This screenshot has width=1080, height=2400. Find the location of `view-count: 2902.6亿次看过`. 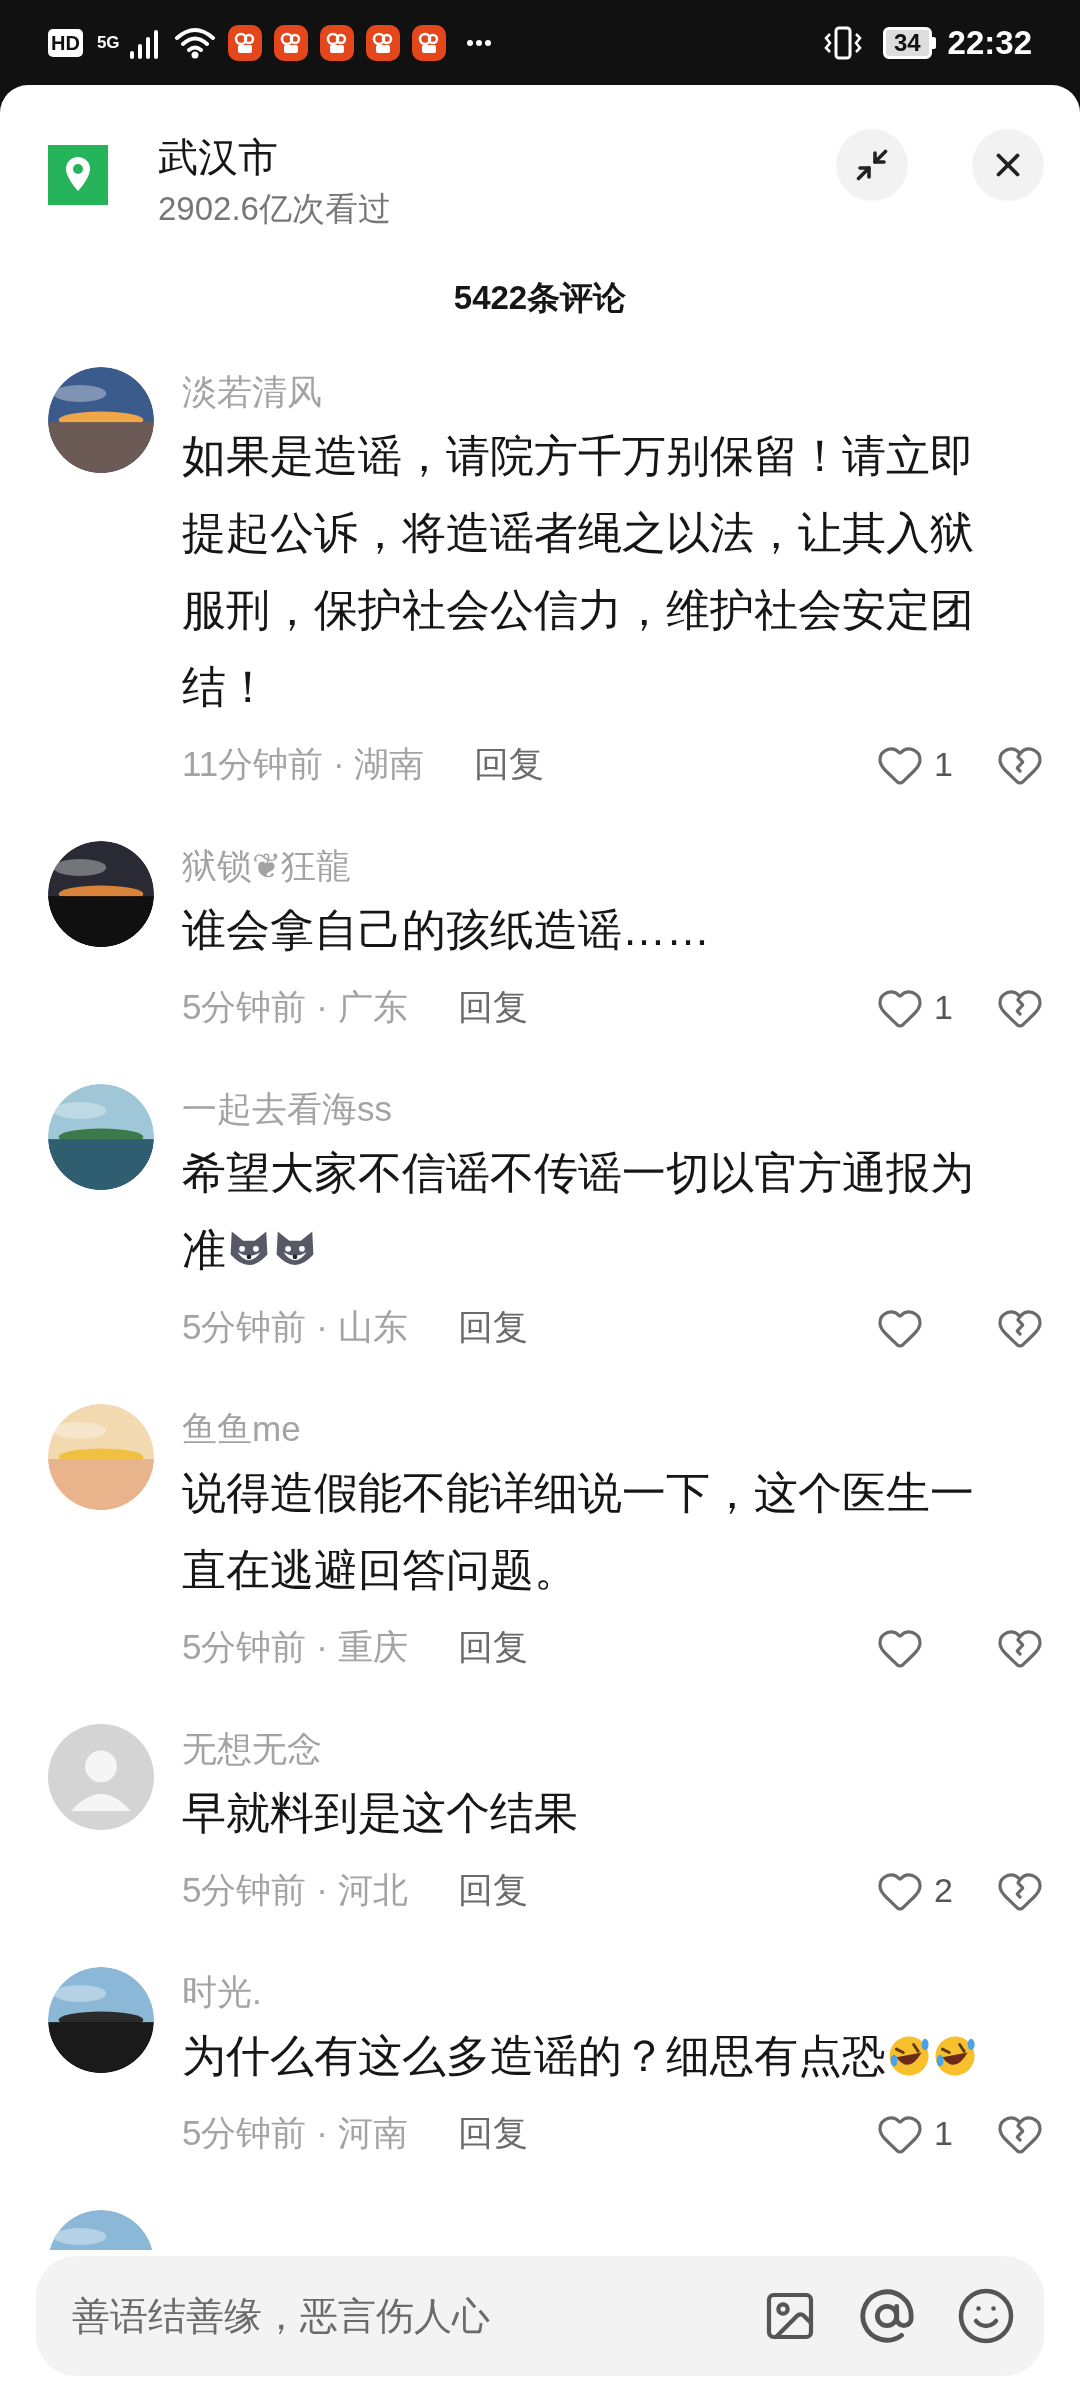

view-count: 2902.6亿次看过 is located at coordinates (274, 209).